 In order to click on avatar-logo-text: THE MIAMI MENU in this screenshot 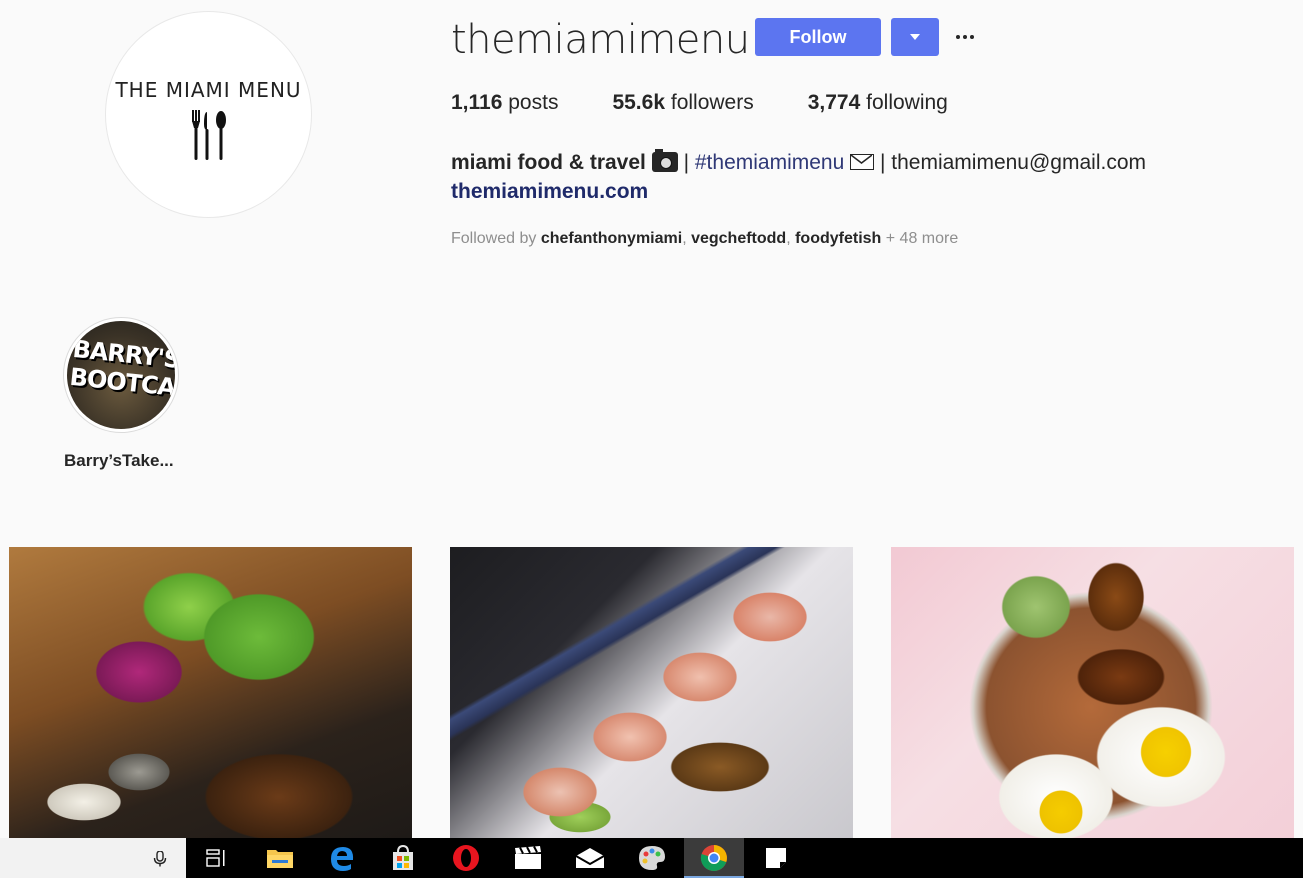, I will do `click(208, 90)`.